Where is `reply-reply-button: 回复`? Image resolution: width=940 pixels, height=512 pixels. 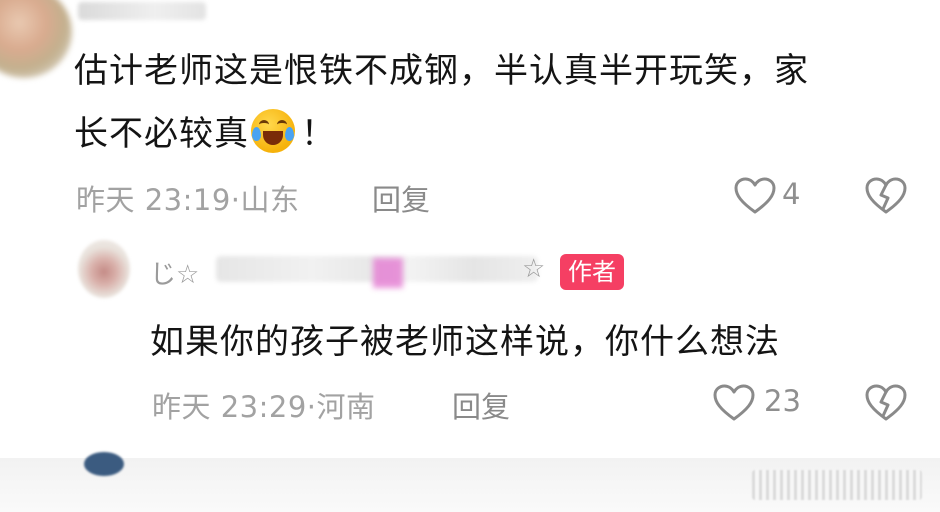 reply-reply-button: 回复 is located at coordinates (481, 405).